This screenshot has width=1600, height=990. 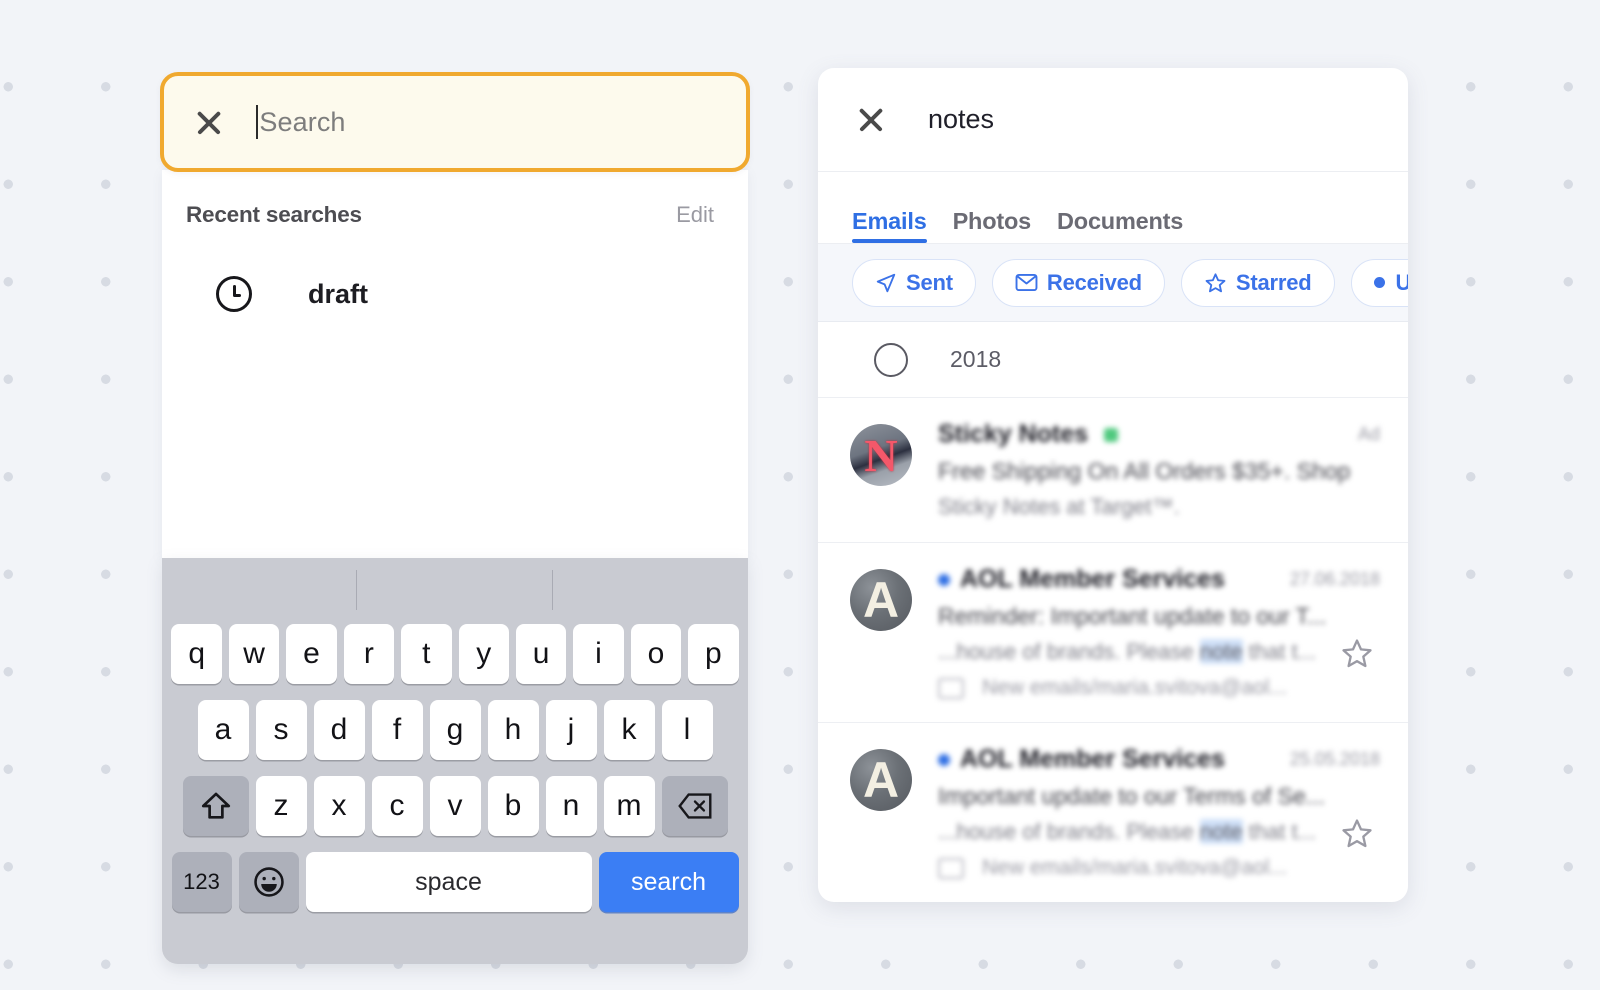 What do you see at coordinates (339, 730) in the screenshot?
I see `key-d: d` at bounding box center [339, 730].